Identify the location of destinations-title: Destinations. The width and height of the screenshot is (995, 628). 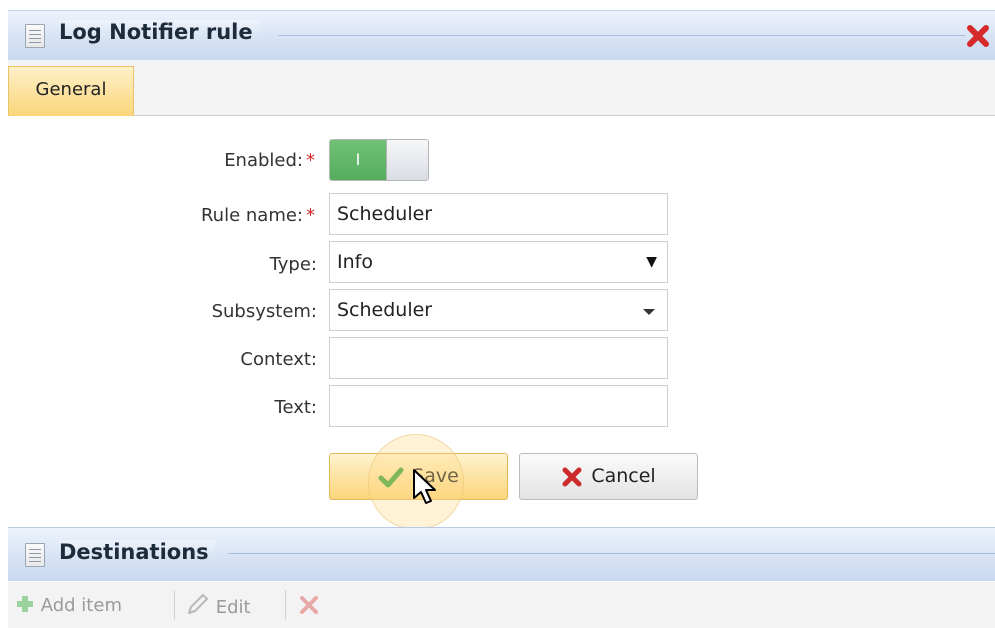
(137, 552).